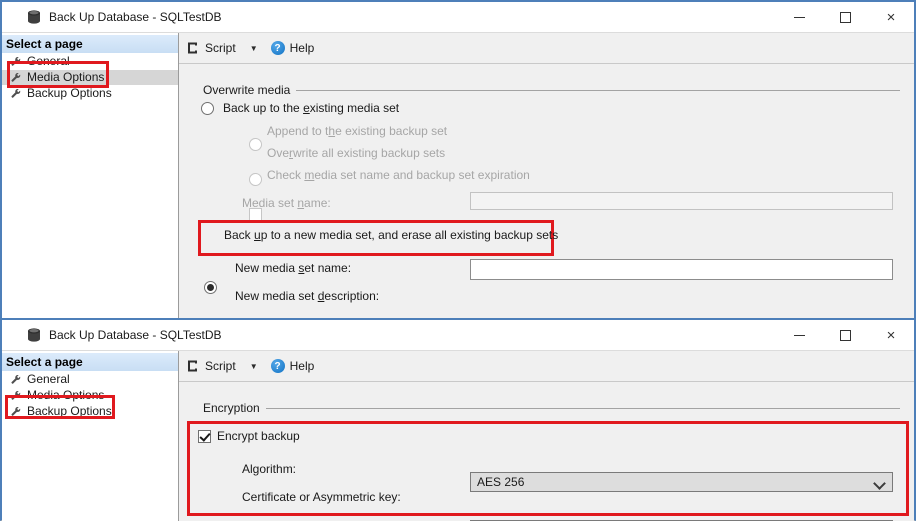  I want to click on radio-backup-existing-label: Back up to the existing media set, so click(311, 108).